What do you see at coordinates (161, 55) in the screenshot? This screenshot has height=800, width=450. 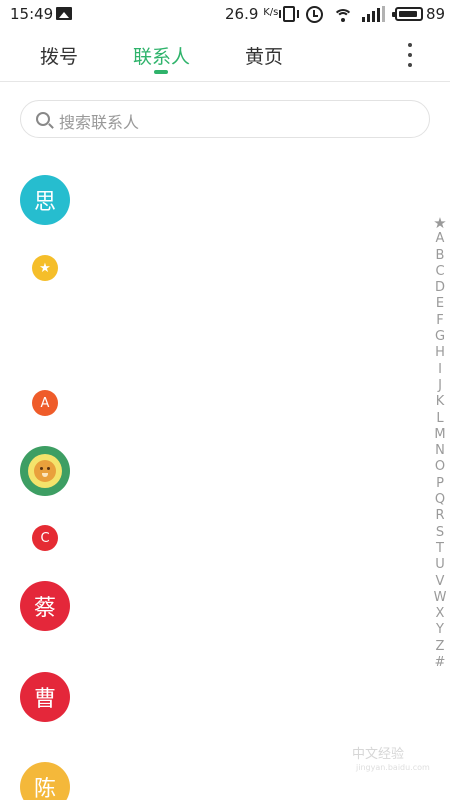 I see `tab-contacts: 联系人` at bounding box center [161, 55].